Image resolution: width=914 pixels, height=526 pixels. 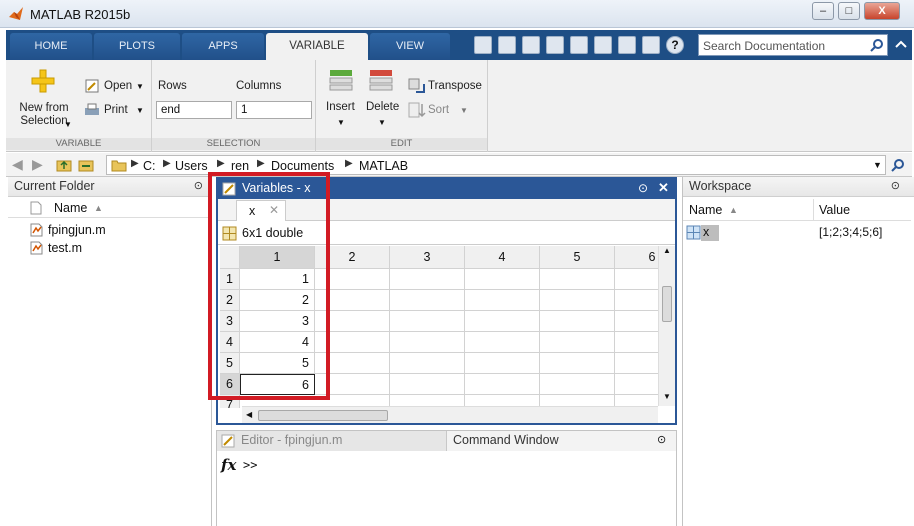 I want to click on matlab-logo-icon, so click(x=16, y=13).